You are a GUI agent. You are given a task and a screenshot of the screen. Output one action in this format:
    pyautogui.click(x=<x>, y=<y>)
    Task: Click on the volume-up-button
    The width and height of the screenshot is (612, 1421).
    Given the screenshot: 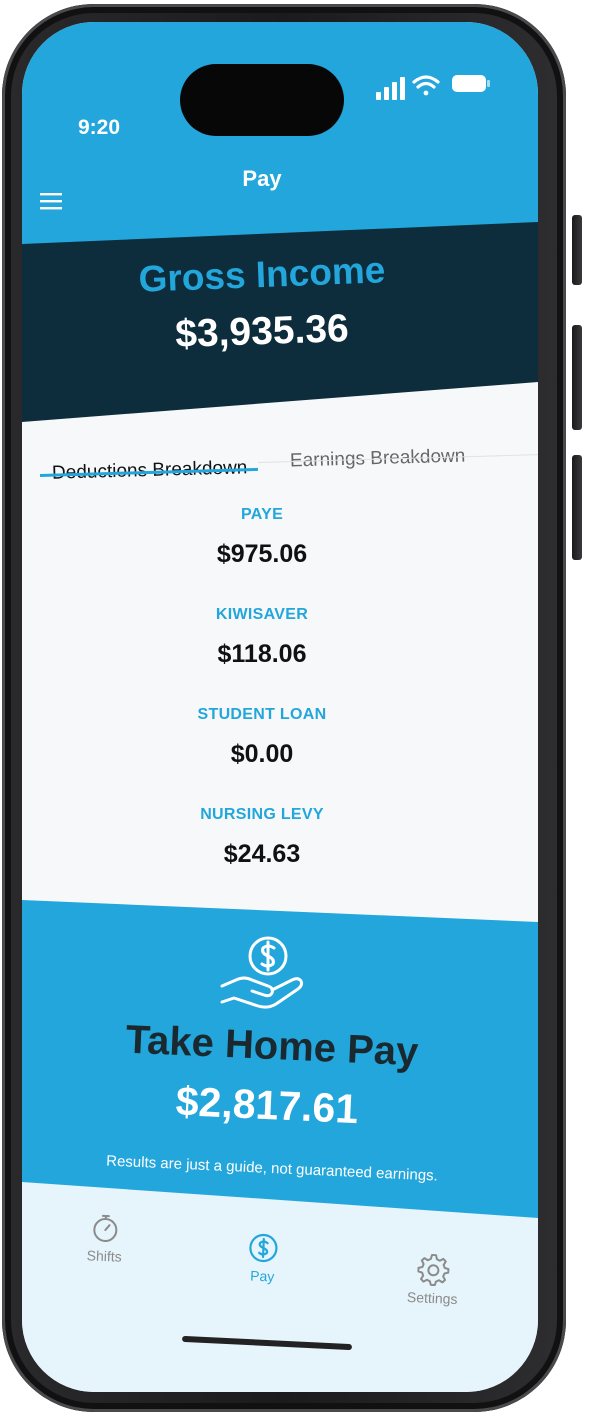 What is the action you would take?
    pyautogui.click(x=577, y=377)
    